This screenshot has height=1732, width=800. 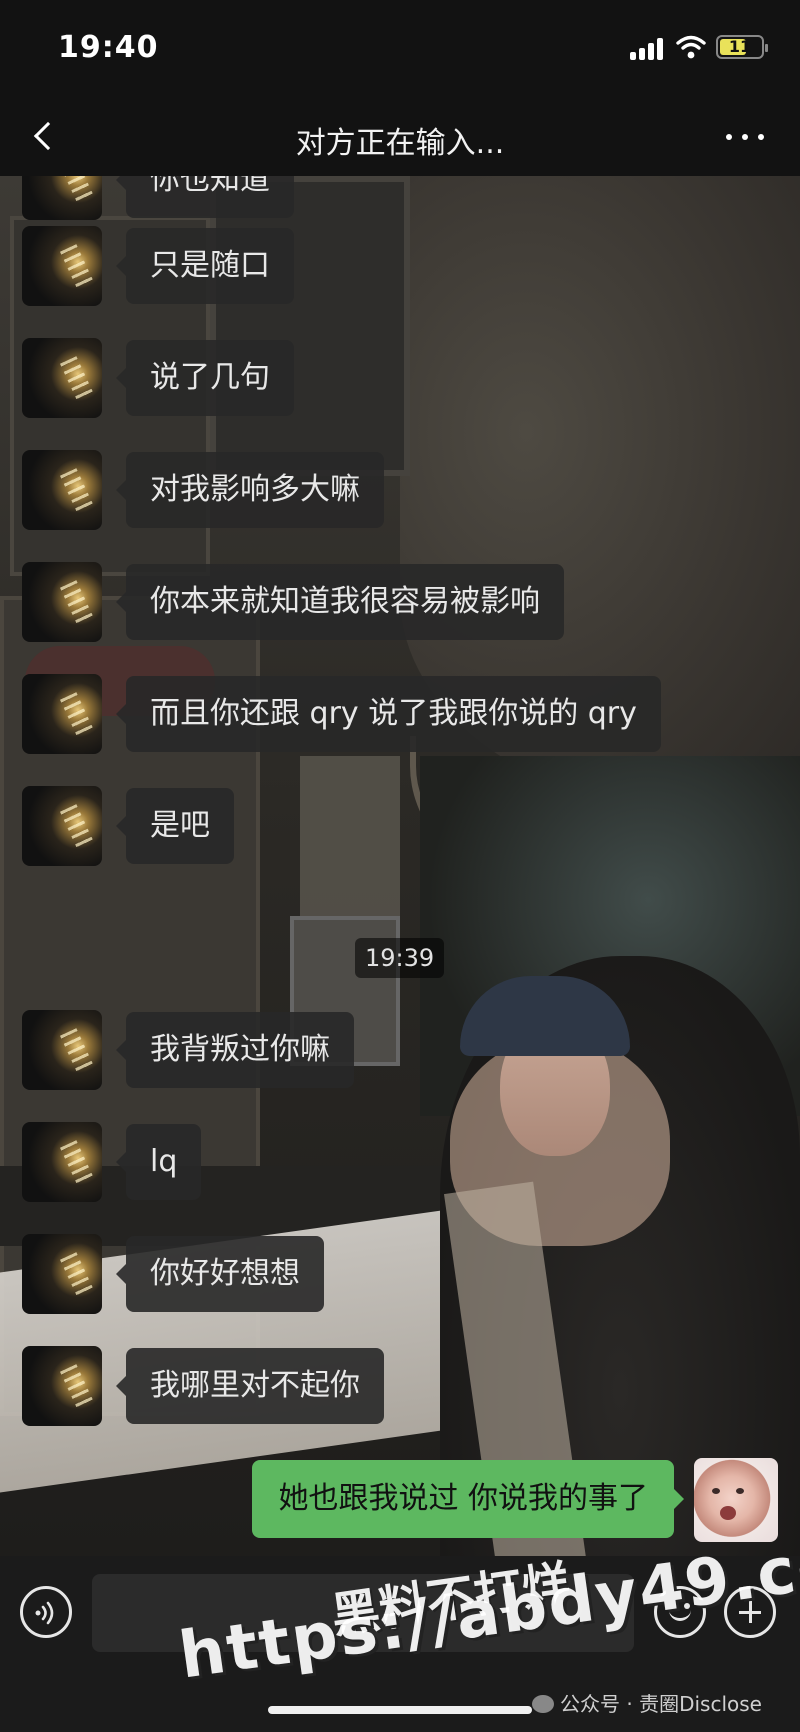 What do you see at coordinates (400, 490) in the screenshot?
I see `message-row: 对我影响多大嘛` at bounding box center [400, 490].